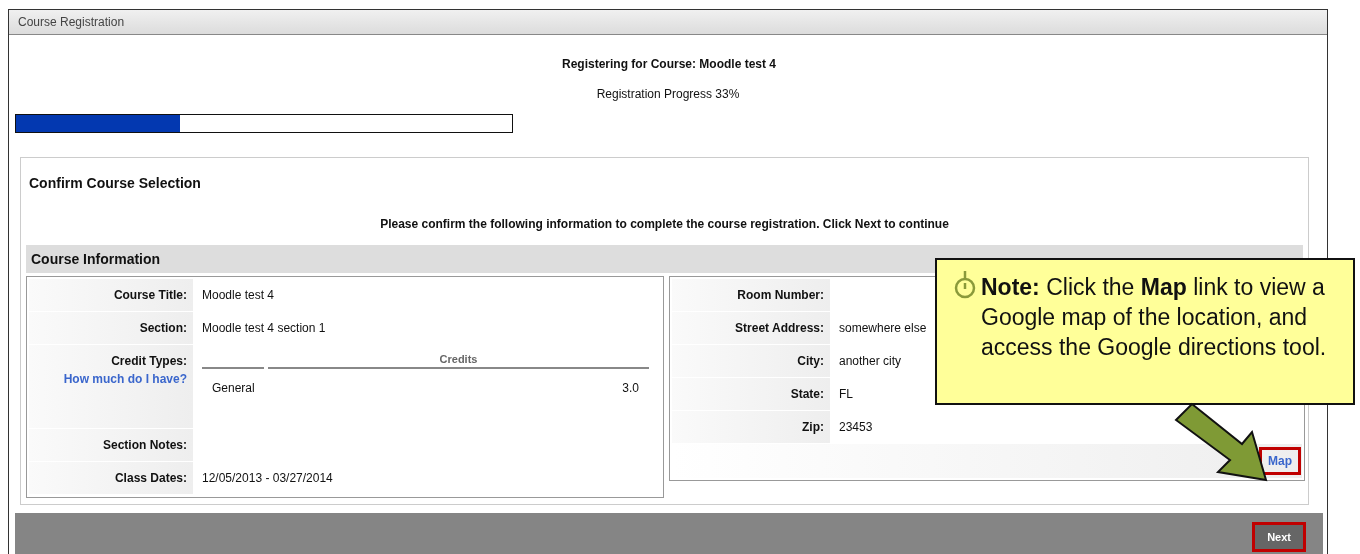 The image size is (1360, 554). What do you see at coordinates (1279, 537) in the screenshot?
I see `next-button: Next` at bounding box center [1279, 537].